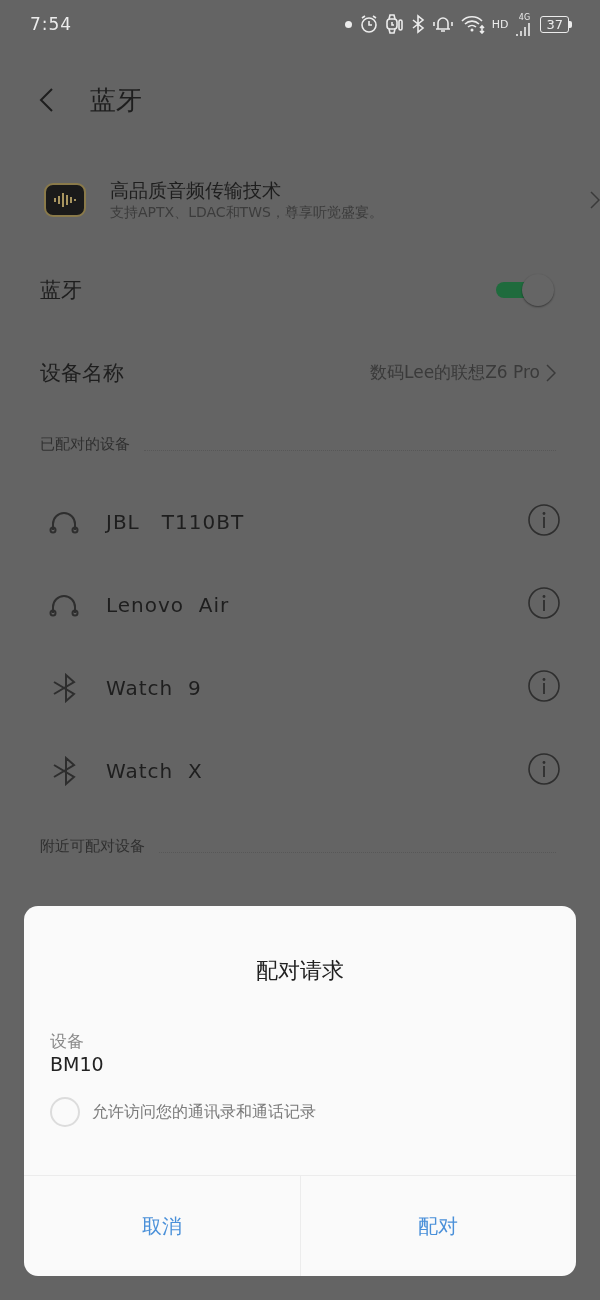  What do you see at coordinates (368, 24) in the screenshot?
I see `alarm-clock-icon` at bounding box center [368, 24].